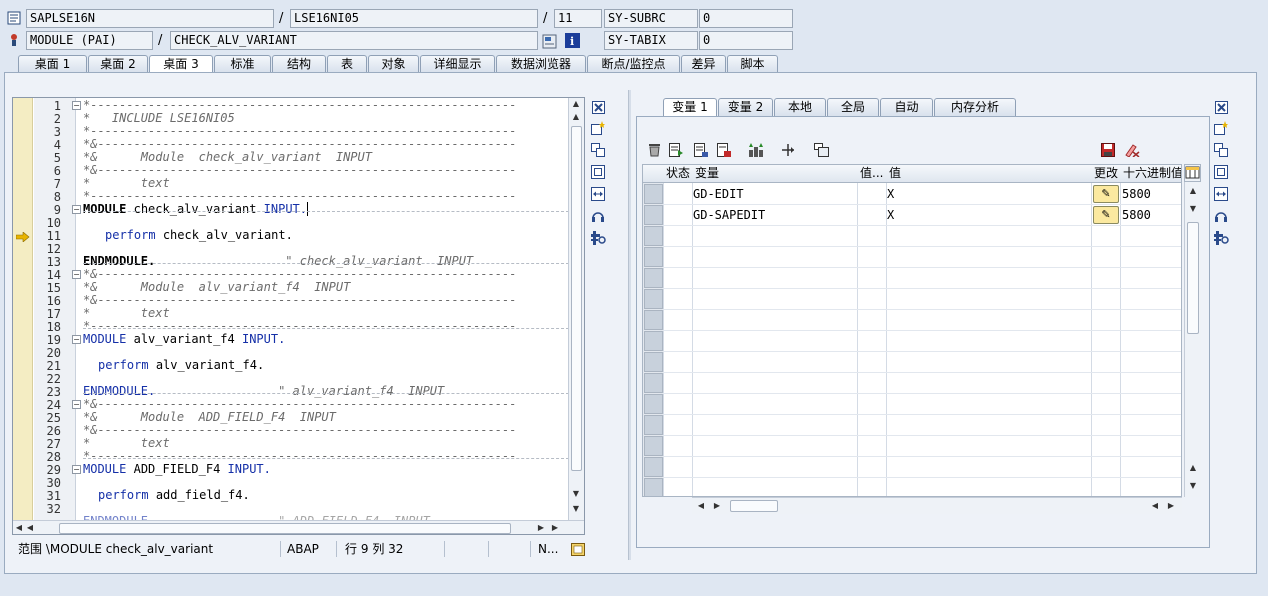 This screenshot has height=596, width=1268. I want to click on tab-diff: 差异, so click(703, 64).